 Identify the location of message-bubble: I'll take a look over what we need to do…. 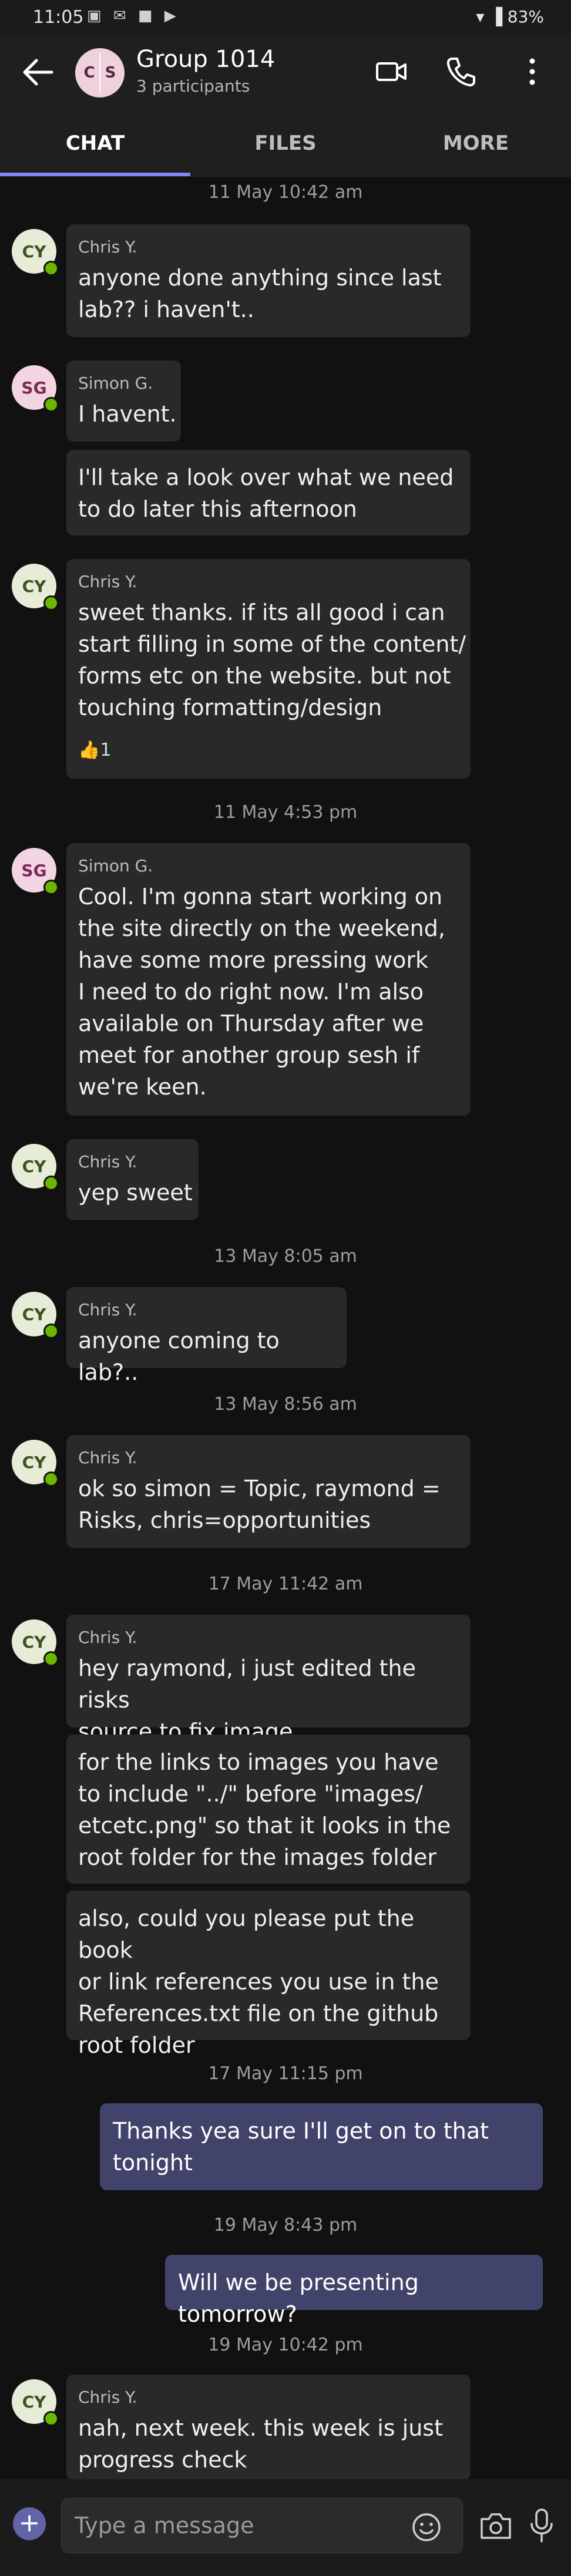
(268, 493).